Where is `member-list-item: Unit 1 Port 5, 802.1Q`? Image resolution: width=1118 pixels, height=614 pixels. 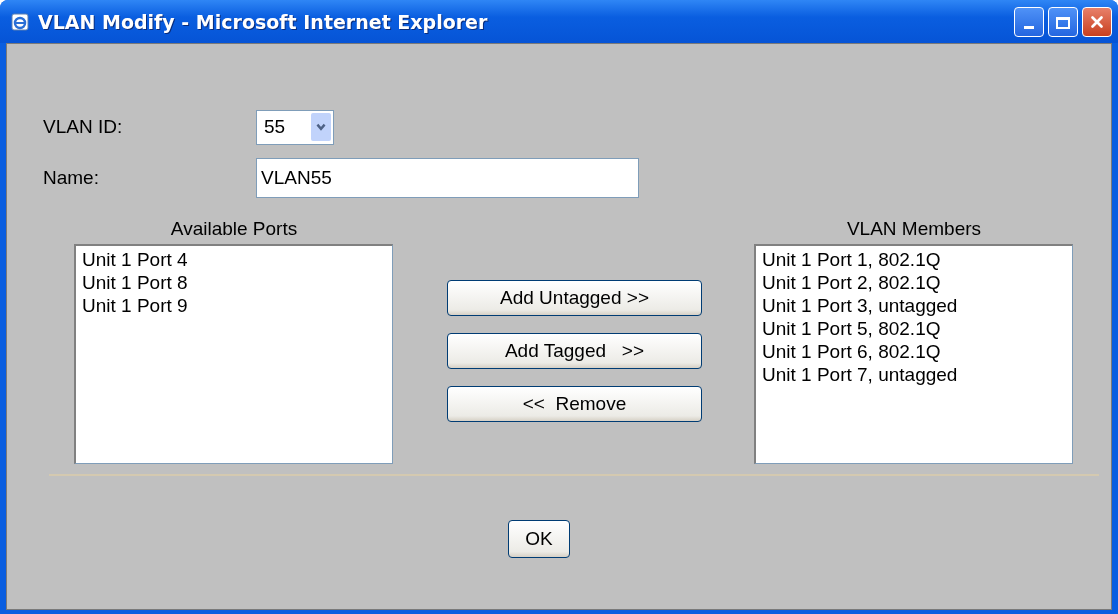
member-list-item: Unit 1 Port 5, 802.1Q is located at coordinates (914, 328).